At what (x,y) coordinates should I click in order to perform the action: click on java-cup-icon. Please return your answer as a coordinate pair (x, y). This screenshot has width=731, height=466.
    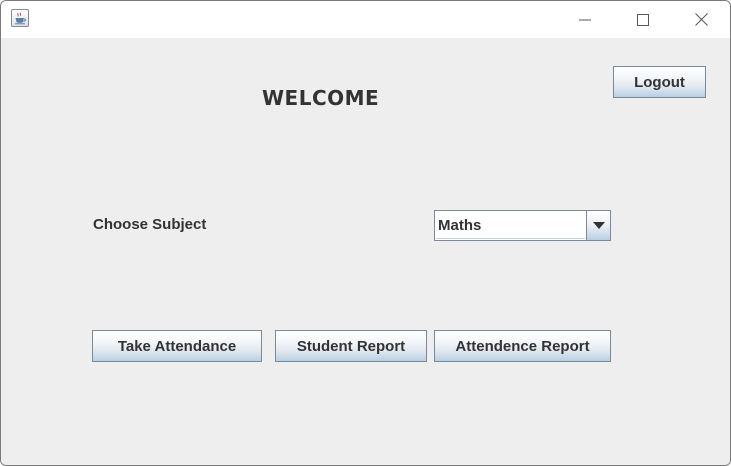
    Looking at the image, I should click on (20, 18).